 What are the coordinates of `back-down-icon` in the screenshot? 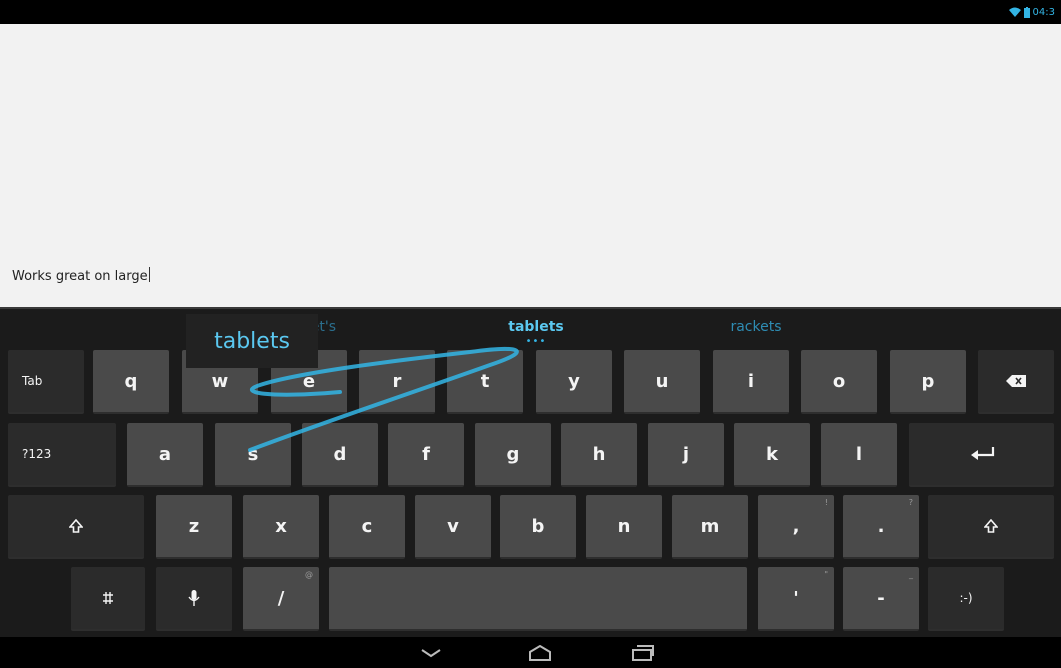 It's located at (431, 652).